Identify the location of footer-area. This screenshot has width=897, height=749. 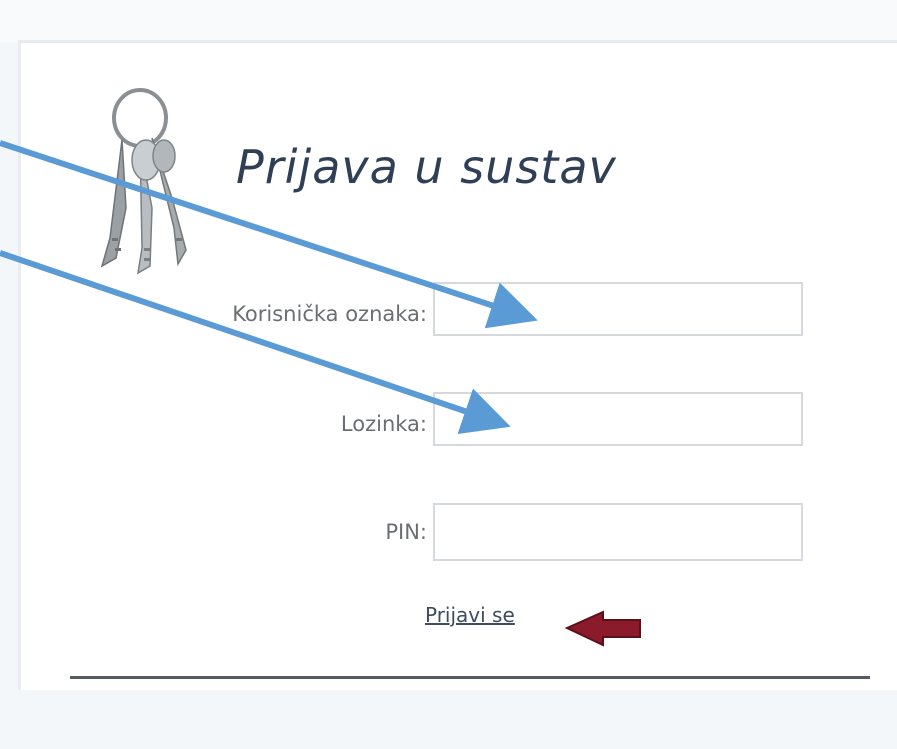
(448, 719).